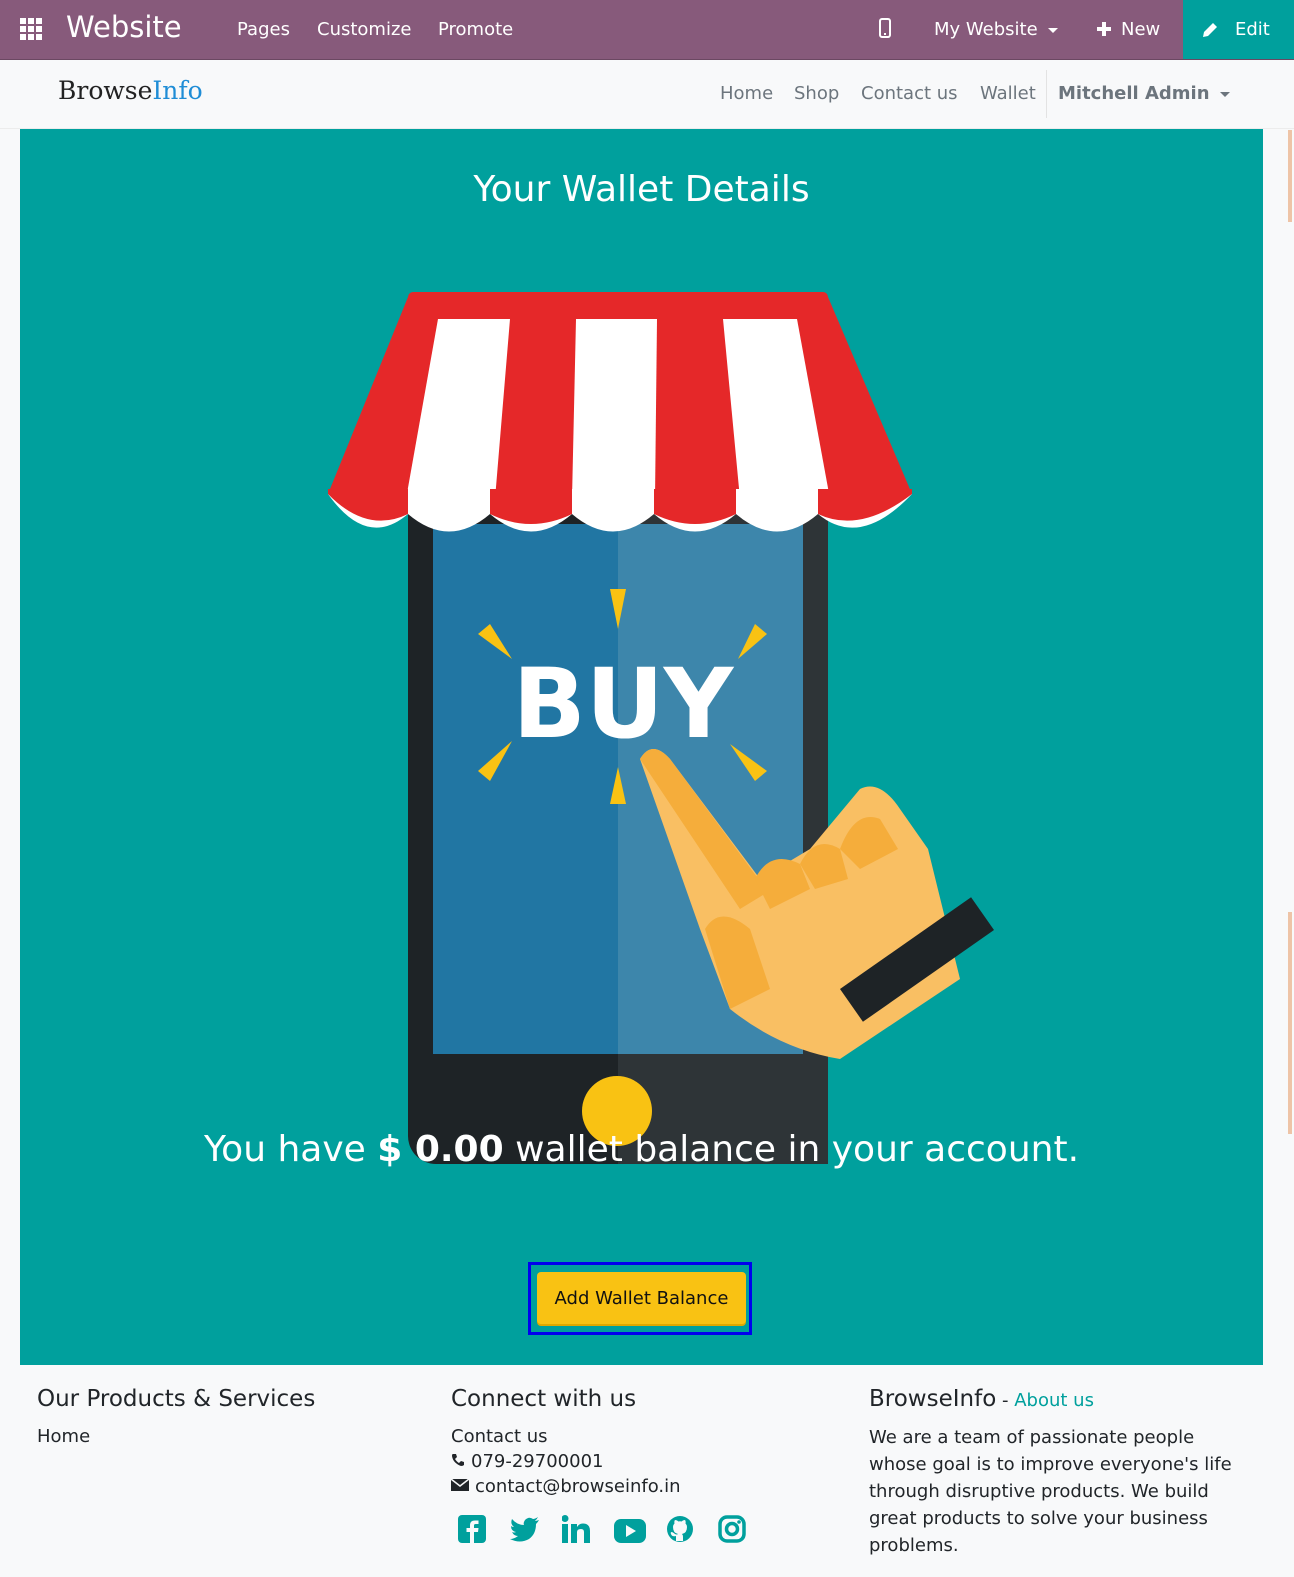 The image size is (1294, 1577). What do you see at coordinates (1141, 29) in the screenshot?
I see `new-button-label: New` at bounding box center [1141, 29].